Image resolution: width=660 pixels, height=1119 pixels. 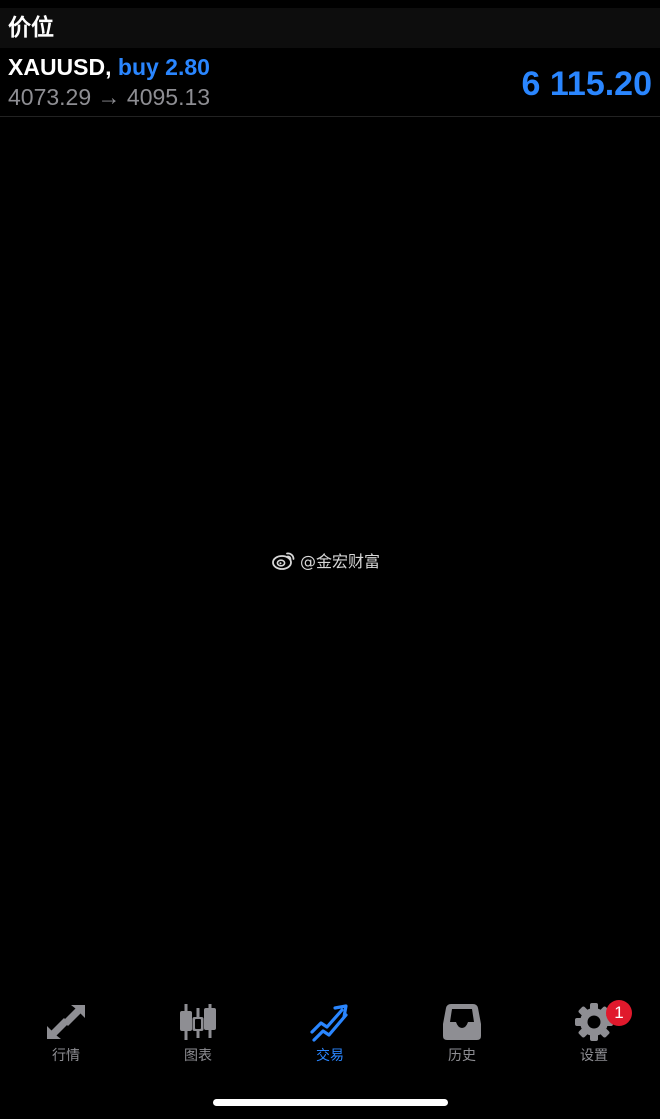 What do you see at coordinates (330, 28) in the screenshot?
I see `section-header: 价位` at bounding box center [330, 28].